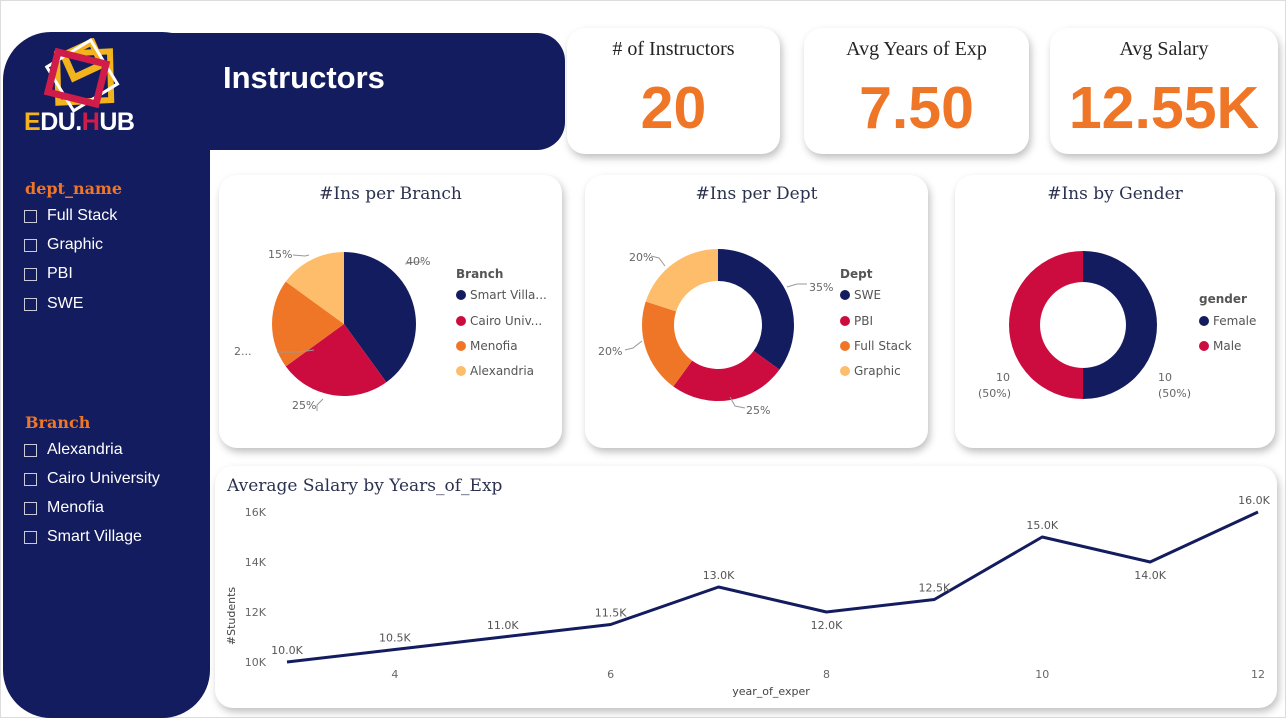 This screenshot has height=718, width=1286. I want to click on legend-item: PBI, so click(856, 321).